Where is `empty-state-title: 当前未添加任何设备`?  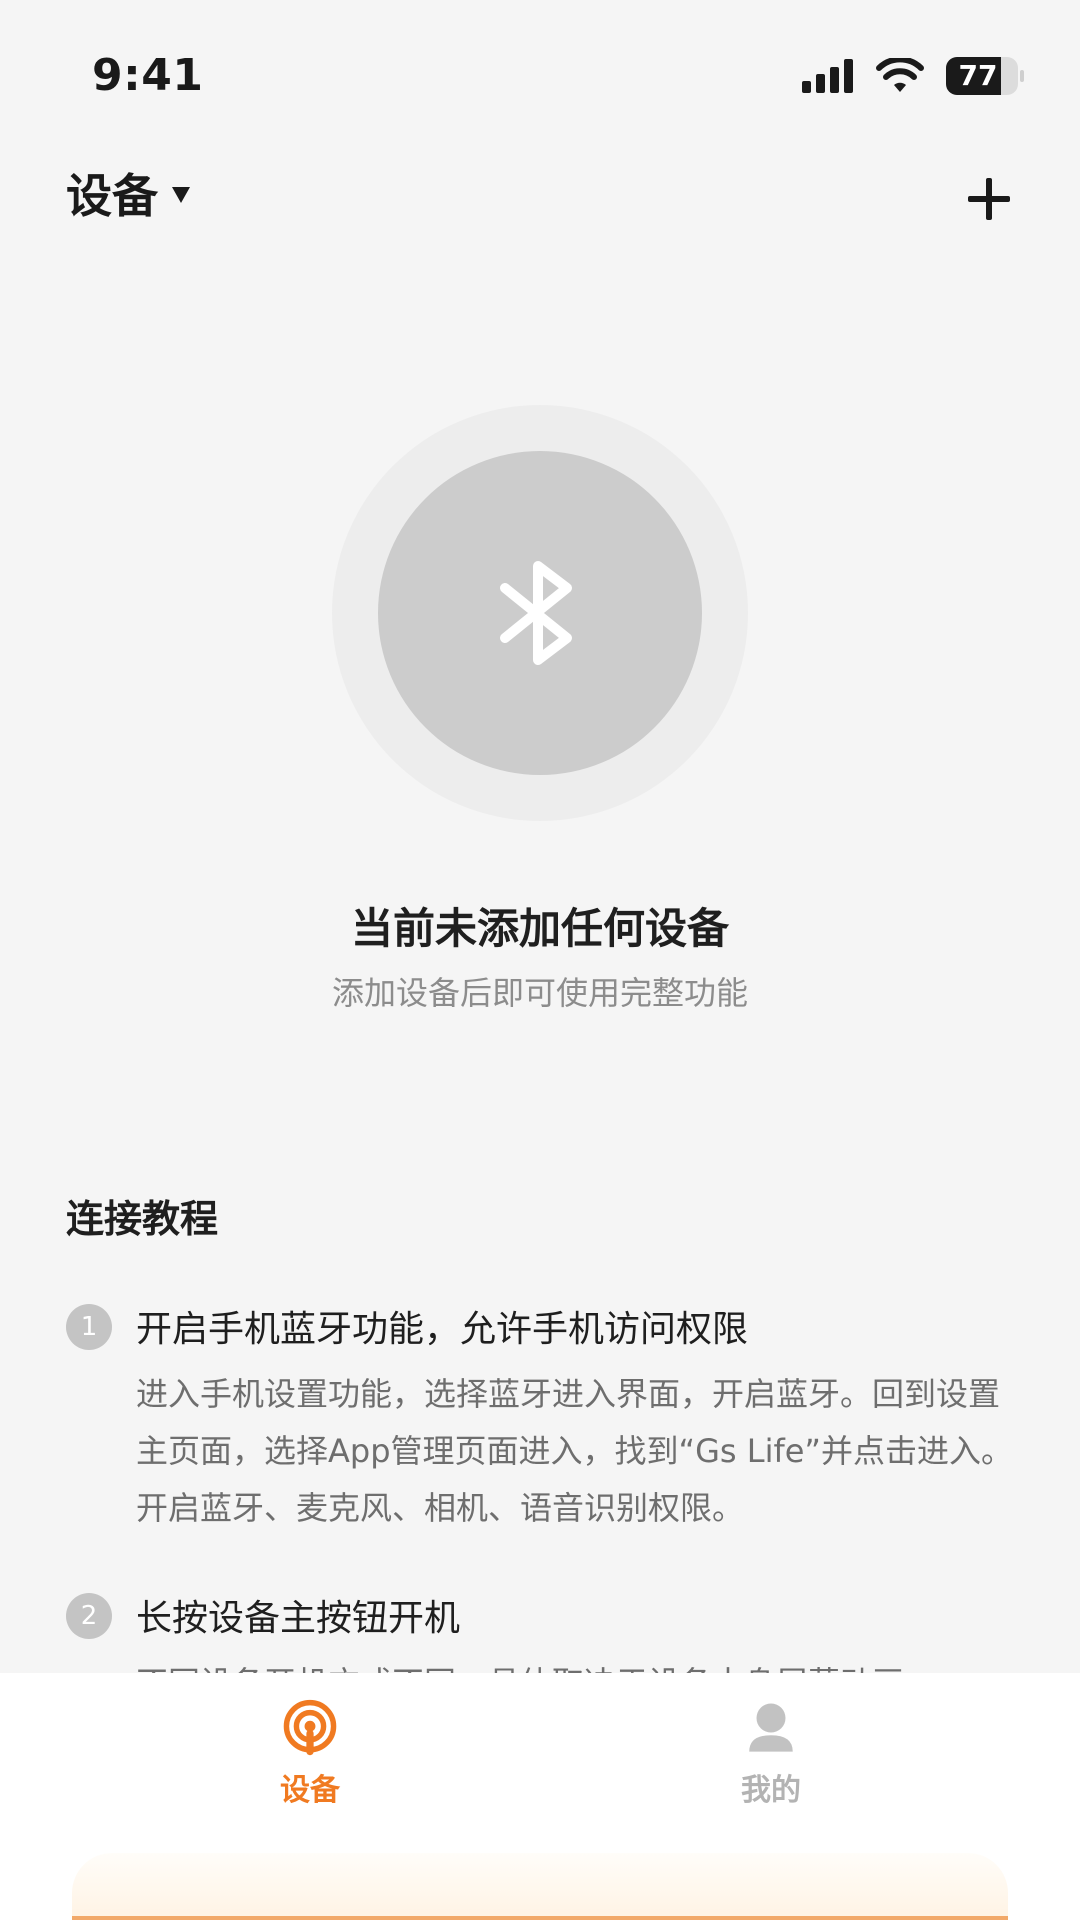 empty-state-title: 当前未添加任何设备 is located at coordinates (539, 928).